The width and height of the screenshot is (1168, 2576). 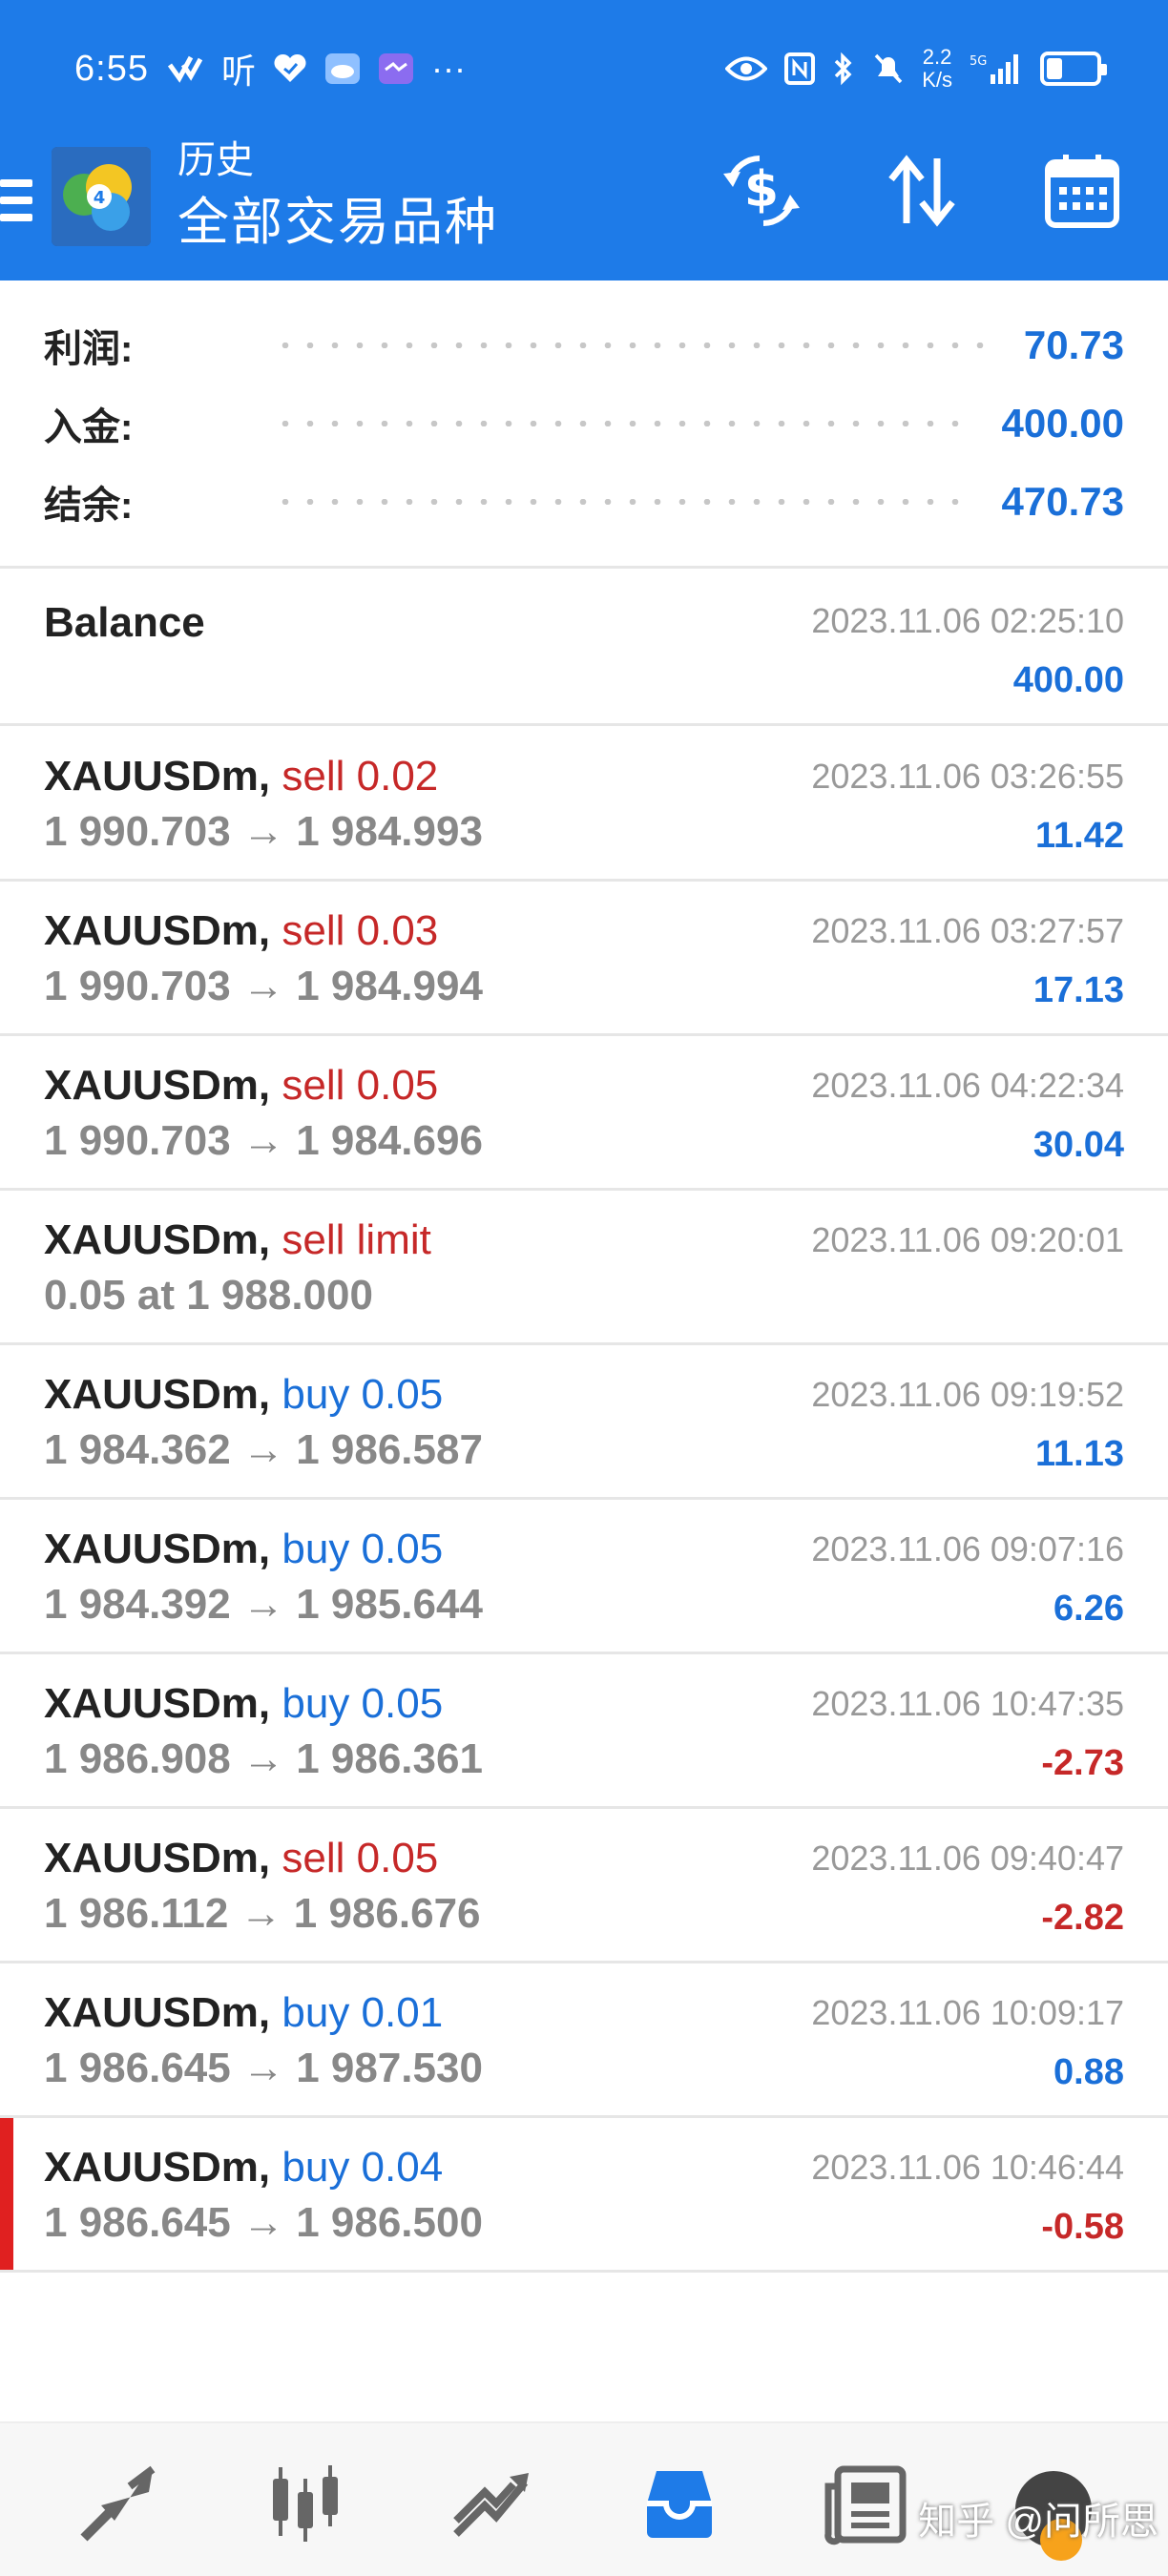 What do you see at coordinates (1078, 990) in the screenshot?
I see `trade-profit: 17.13` at bounding box center [1078, 990].